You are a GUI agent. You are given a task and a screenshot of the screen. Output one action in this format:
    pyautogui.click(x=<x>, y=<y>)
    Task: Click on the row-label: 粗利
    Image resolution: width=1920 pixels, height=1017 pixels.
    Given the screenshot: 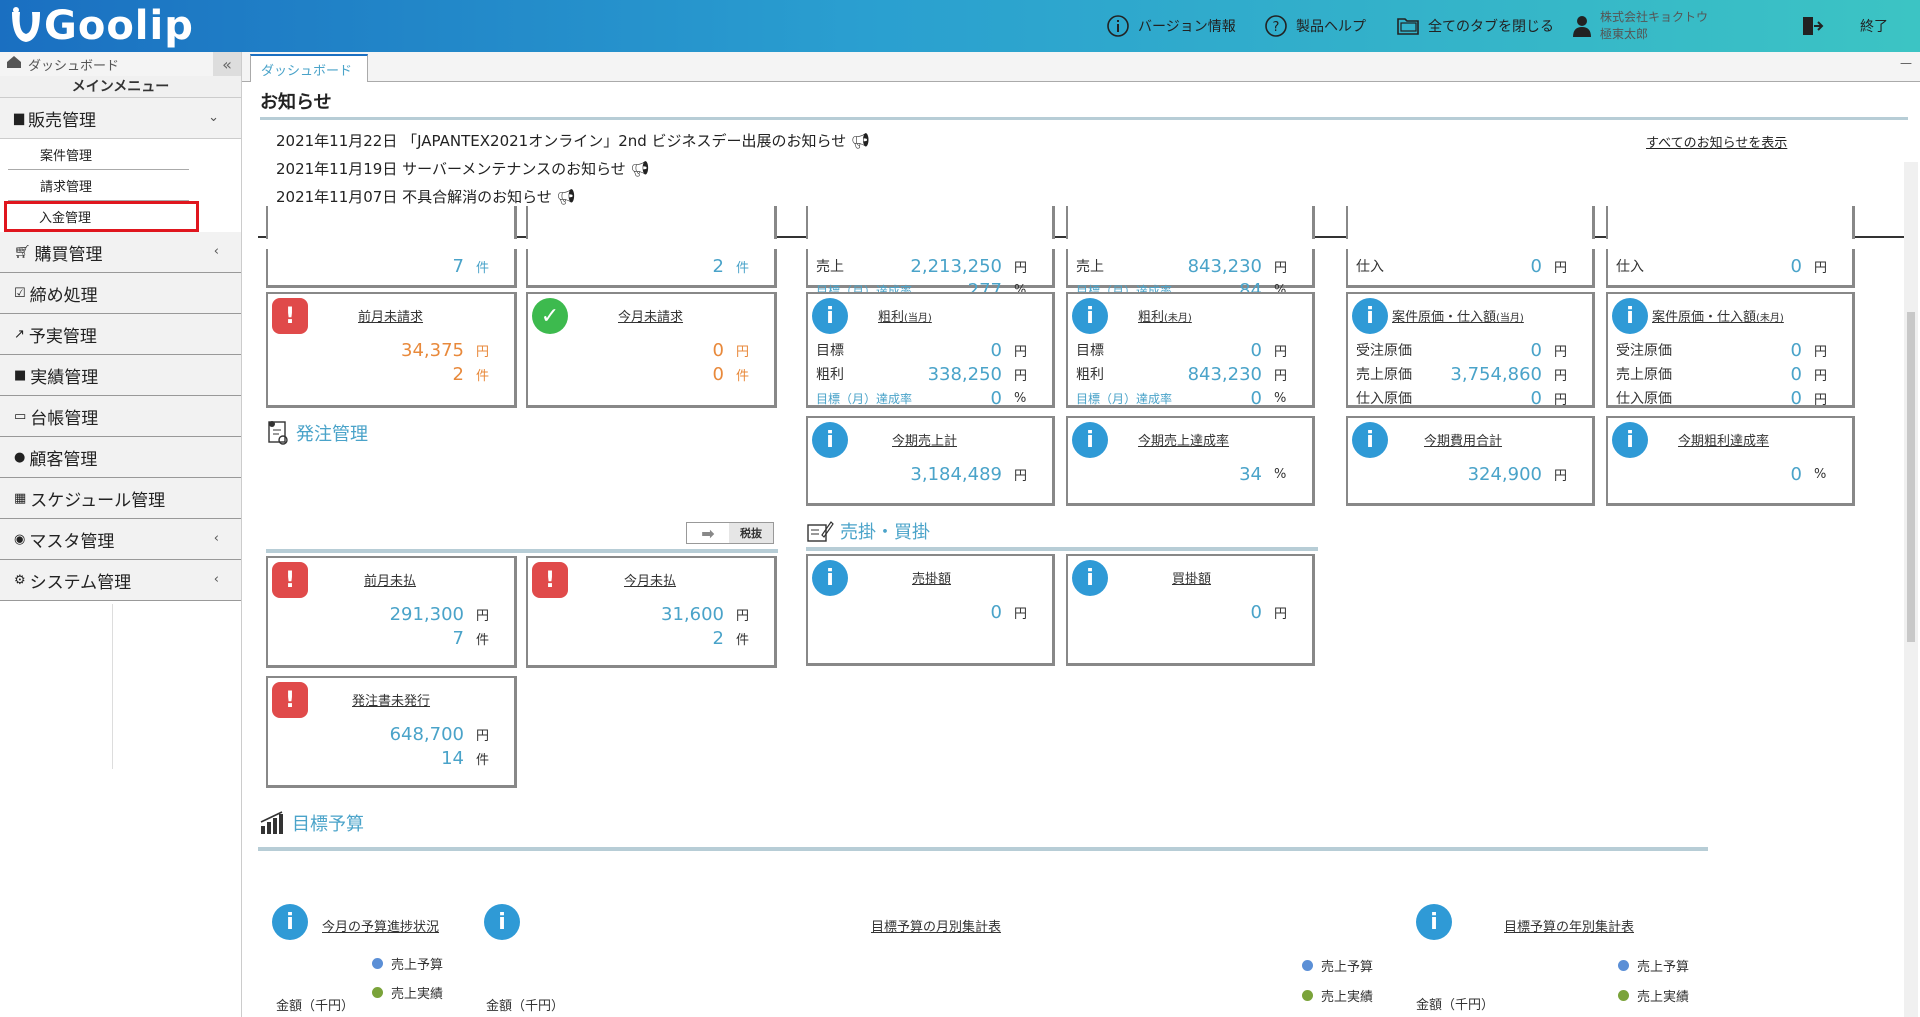 What is the action you would take?
    pyautogui.click(x=1090, y=375)
    